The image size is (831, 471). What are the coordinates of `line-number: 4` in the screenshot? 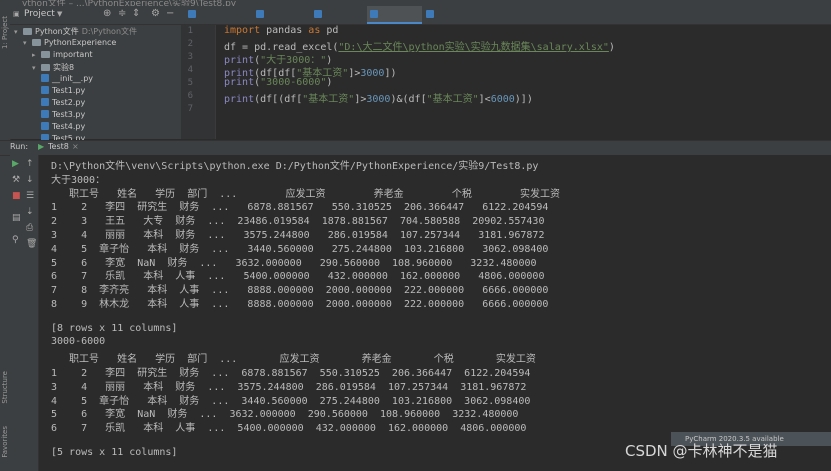 It's located at (190, 70).